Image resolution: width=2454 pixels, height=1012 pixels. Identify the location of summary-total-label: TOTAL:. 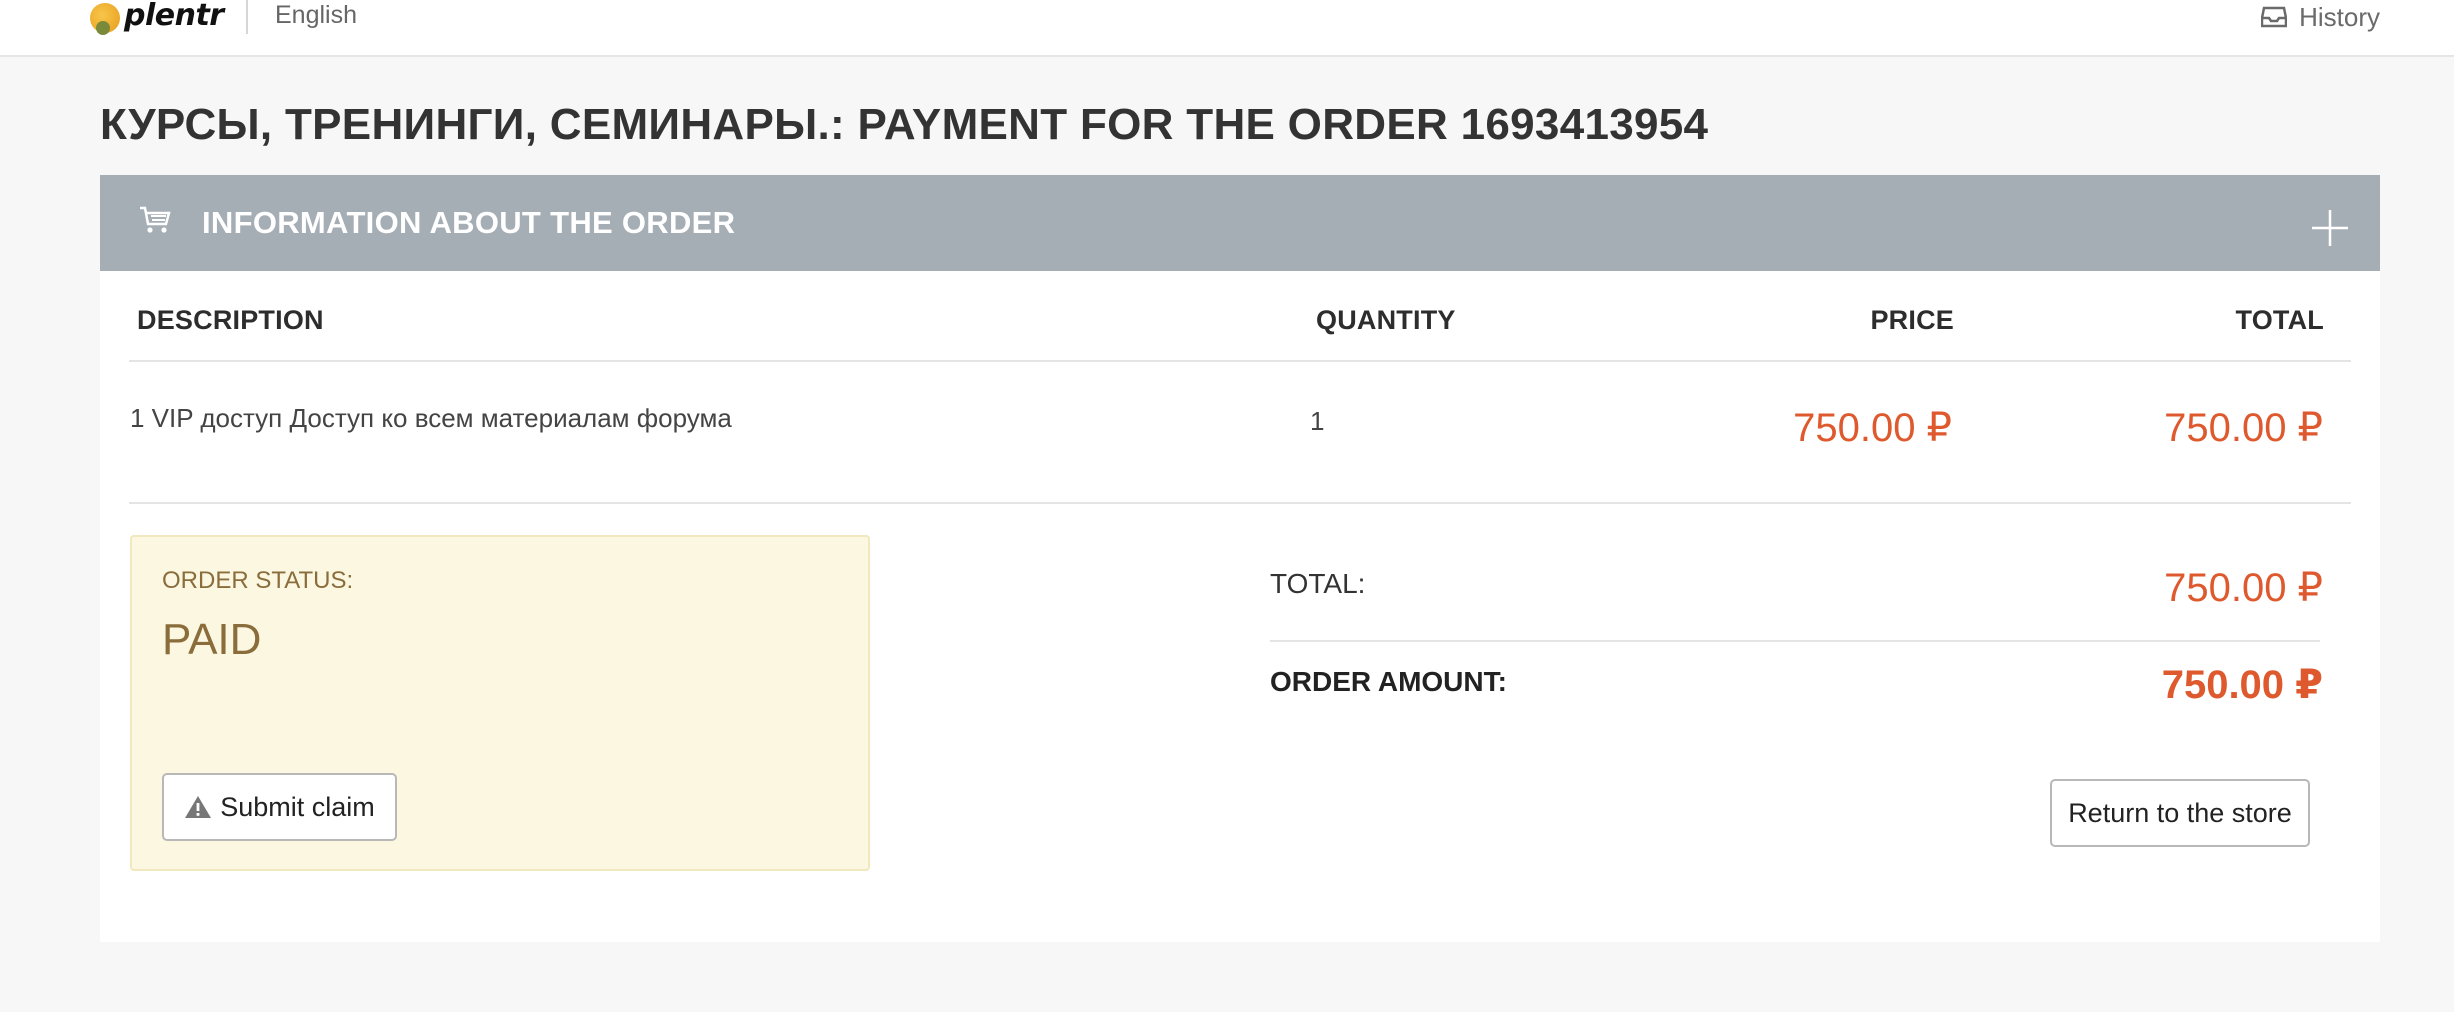
(1318, 583).